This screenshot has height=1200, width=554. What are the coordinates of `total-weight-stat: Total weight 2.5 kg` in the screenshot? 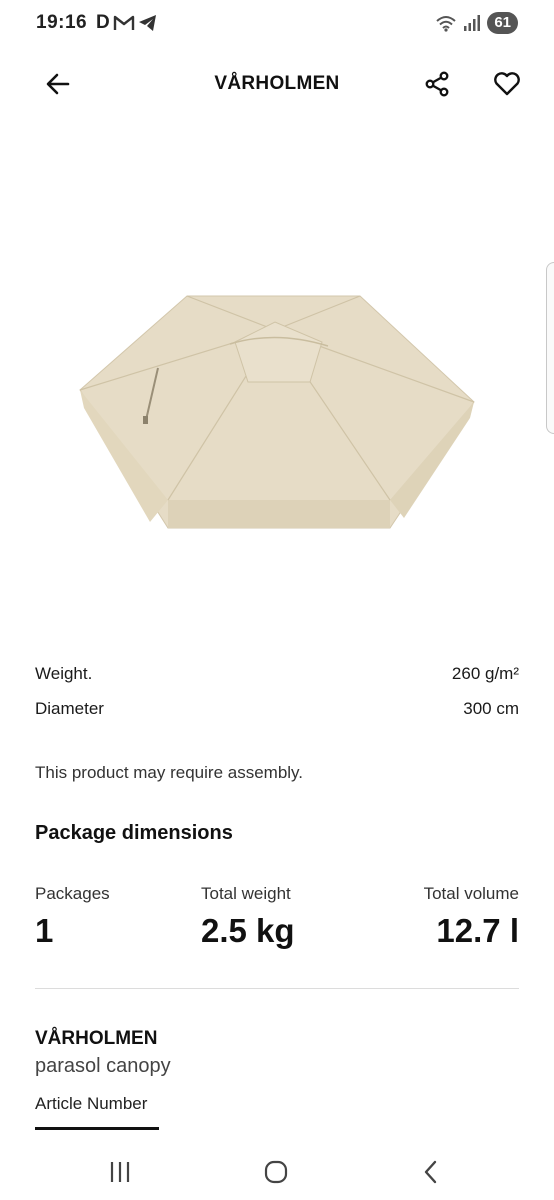 It's located at (248, 917).